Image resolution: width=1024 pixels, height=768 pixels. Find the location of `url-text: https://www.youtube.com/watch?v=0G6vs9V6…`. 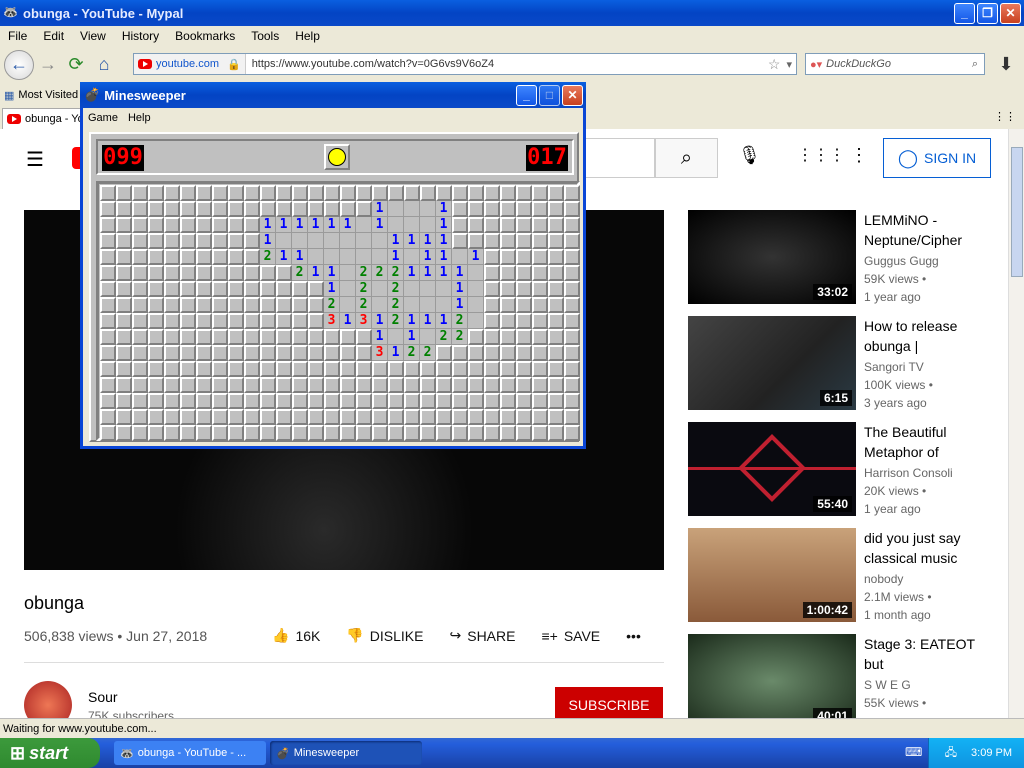

url-text: https://www.youtube.com/watch?v=0G6vs9V6… is located at coordinates (507, 64).